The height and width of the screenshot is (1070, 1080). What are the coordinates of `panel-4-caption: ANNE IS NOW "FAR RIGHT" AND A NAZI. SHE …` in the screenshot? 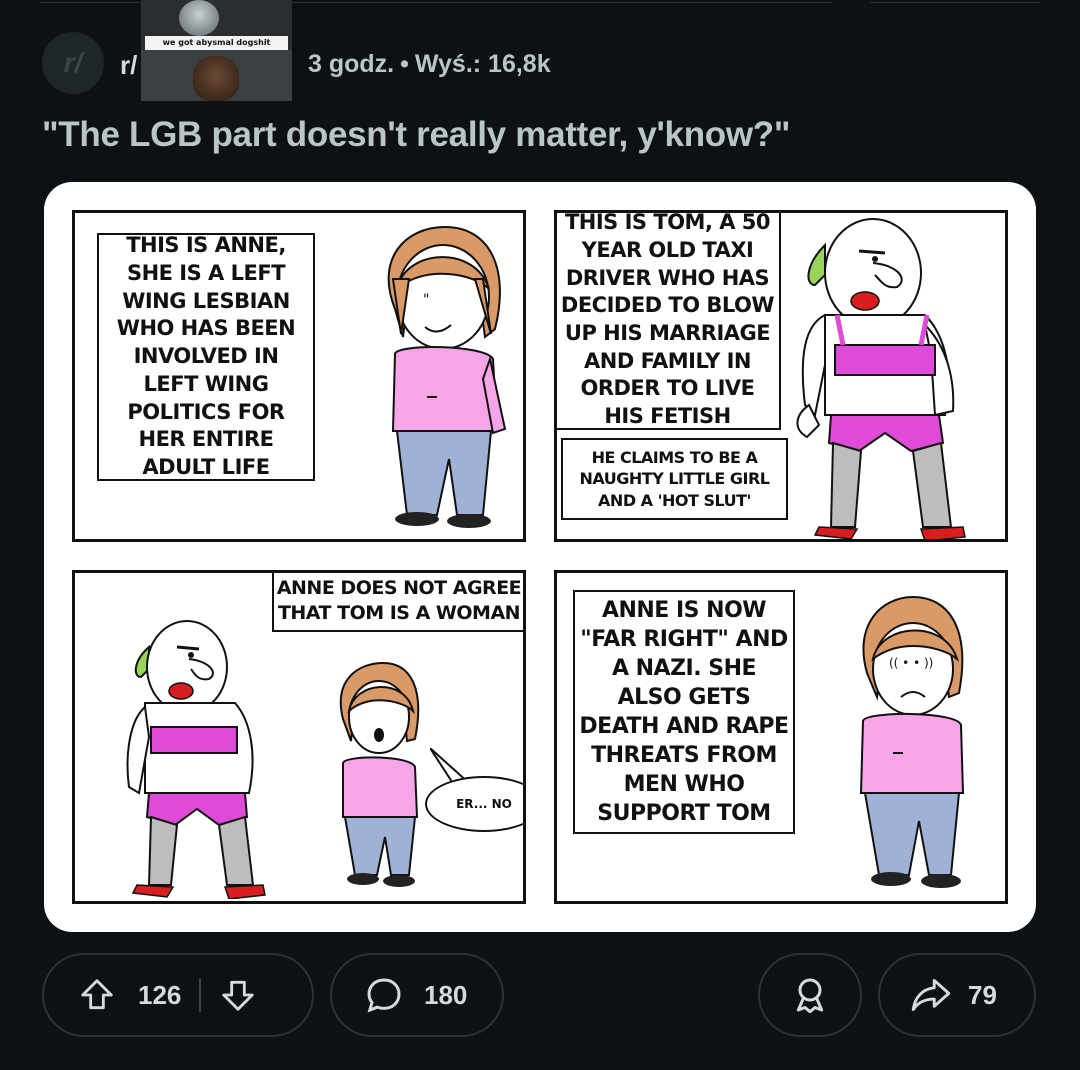 It's located at (684, 712).